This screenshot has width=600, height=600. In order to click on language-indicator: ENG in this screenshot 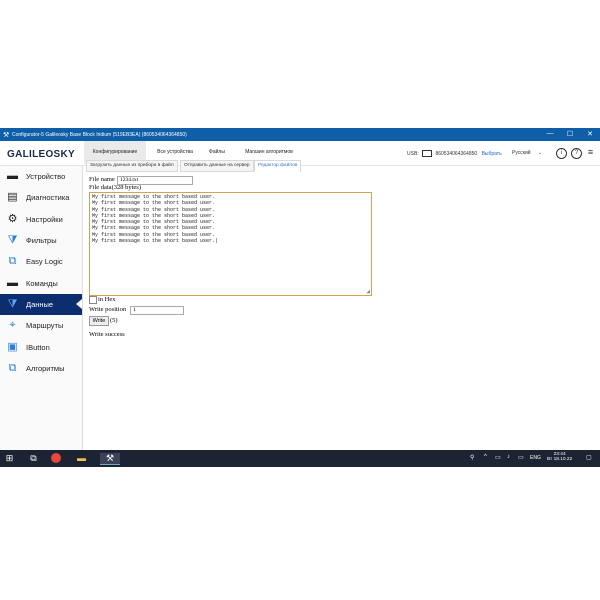, I will do `click(535, 458)`.